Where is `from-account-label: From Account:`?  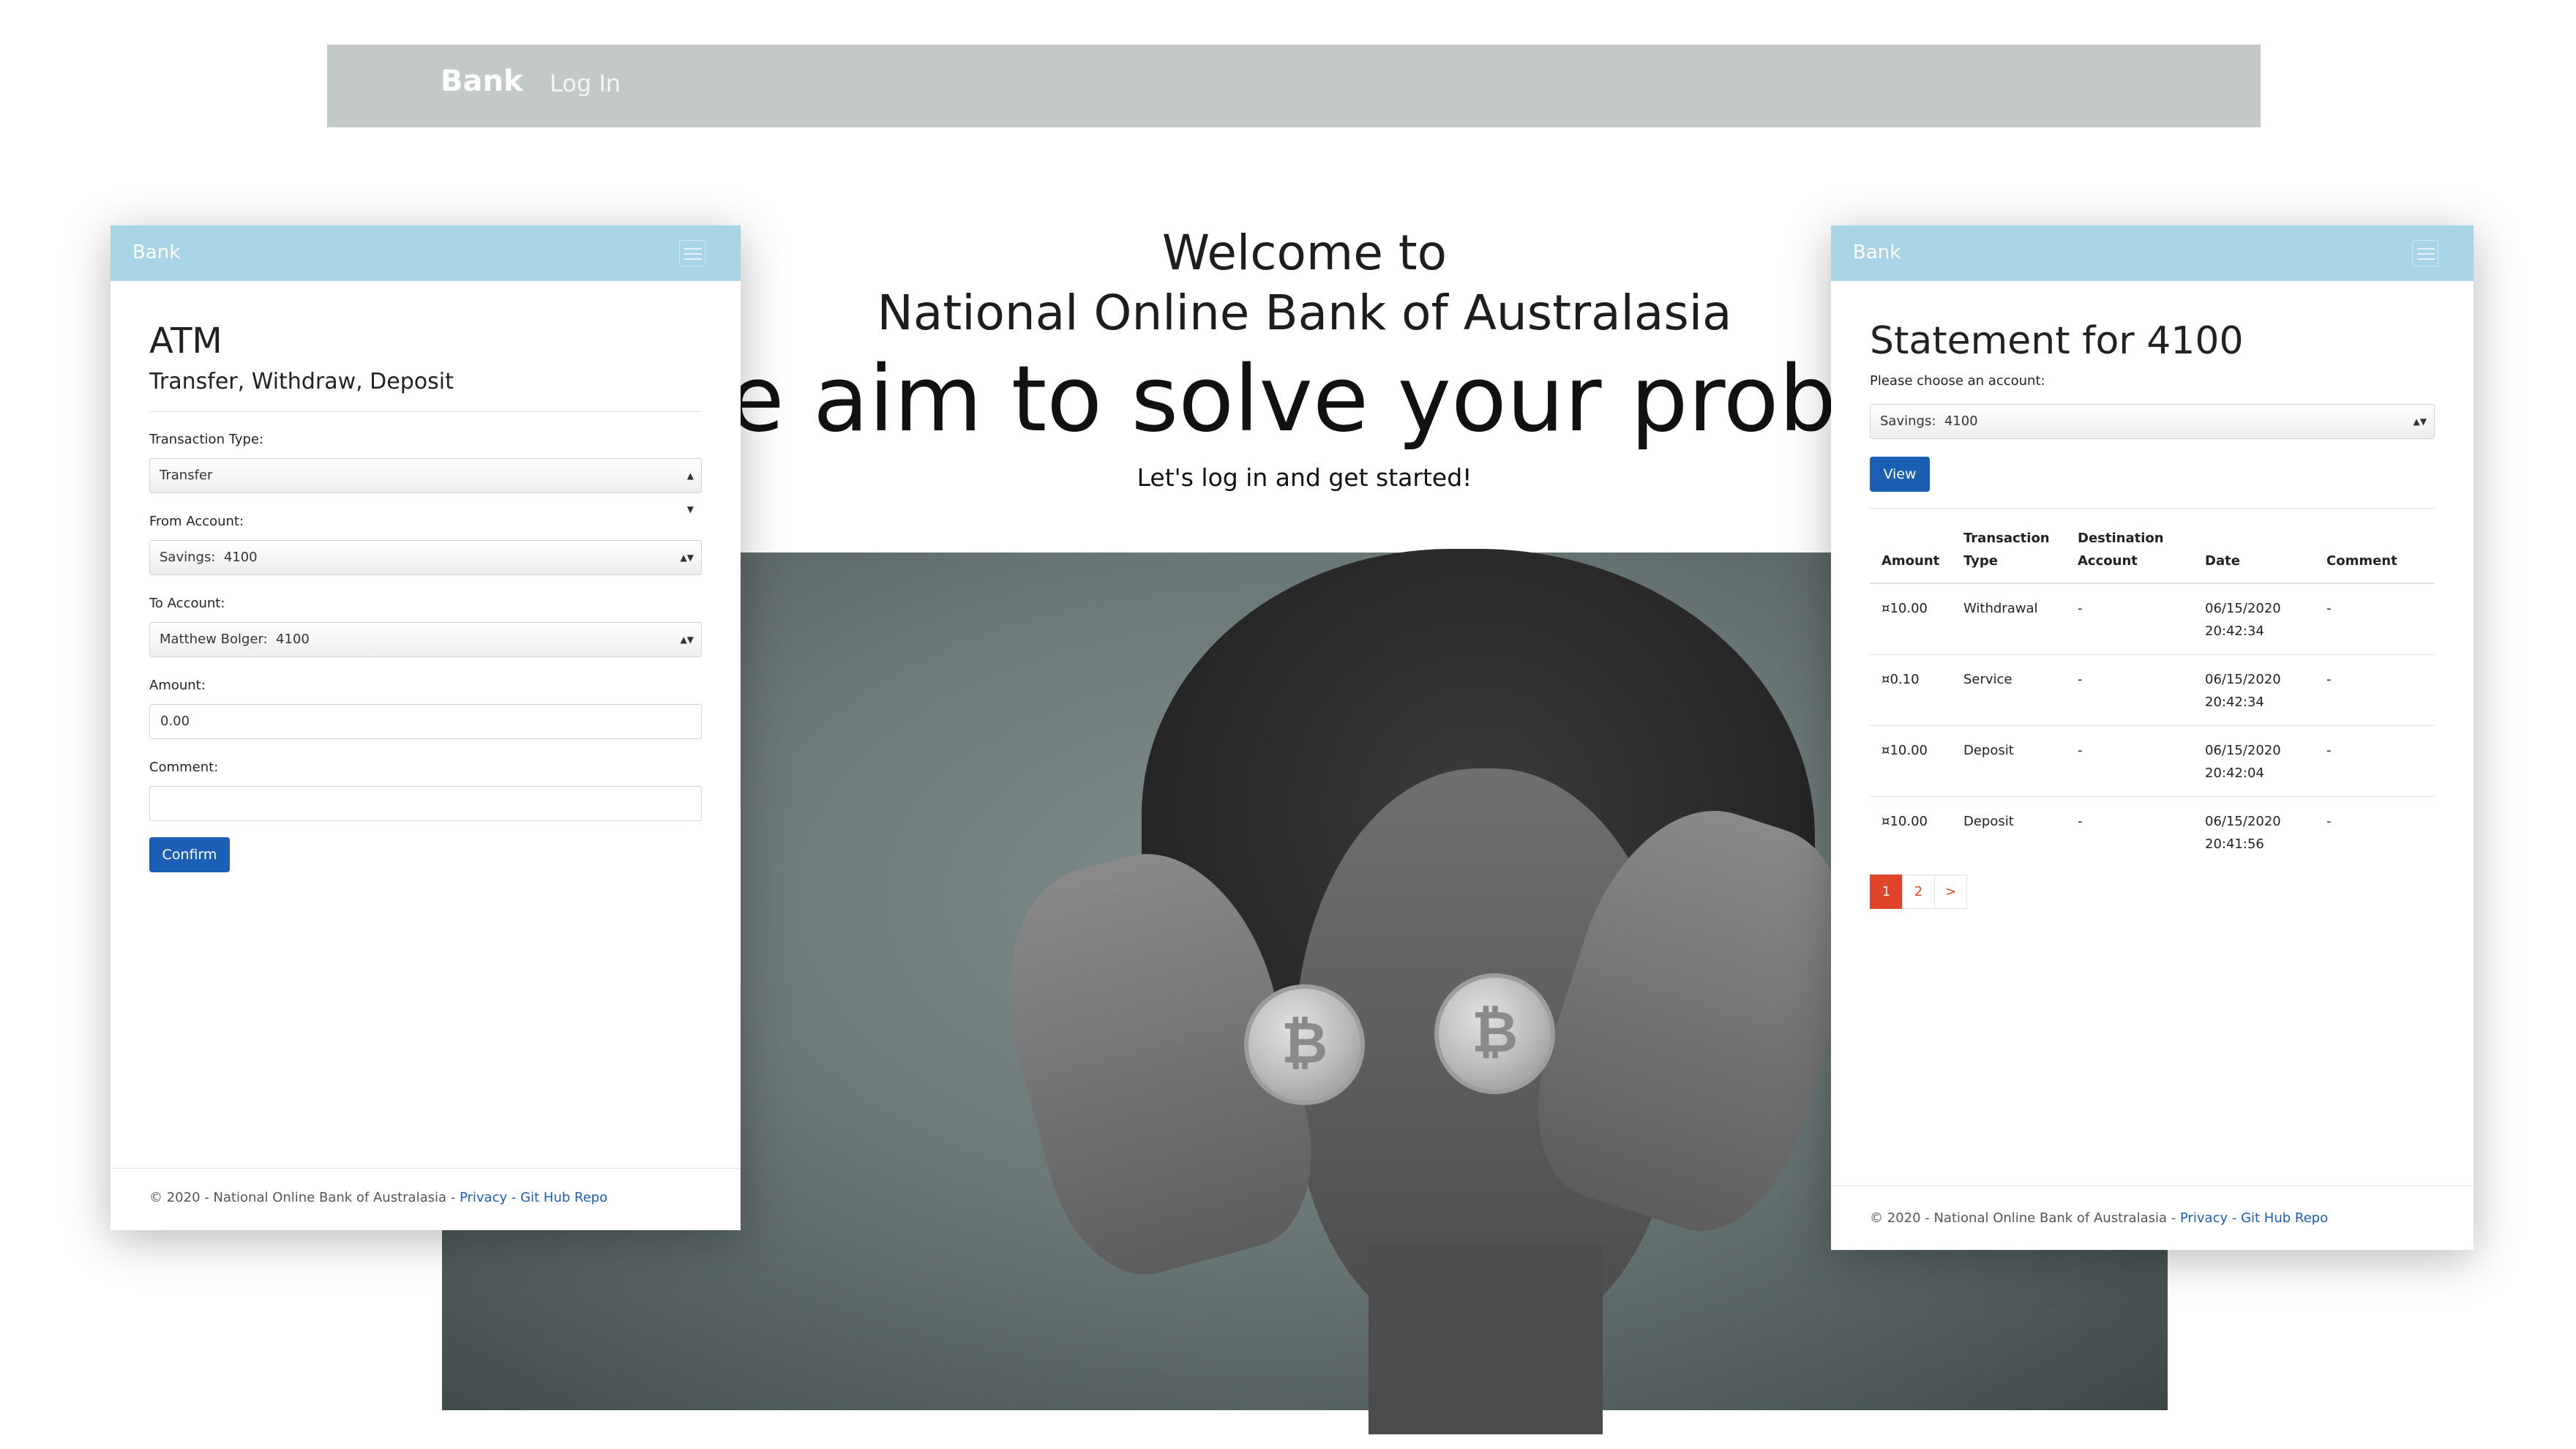 from-account-label: From Account: is located at coordinates (196, 521).